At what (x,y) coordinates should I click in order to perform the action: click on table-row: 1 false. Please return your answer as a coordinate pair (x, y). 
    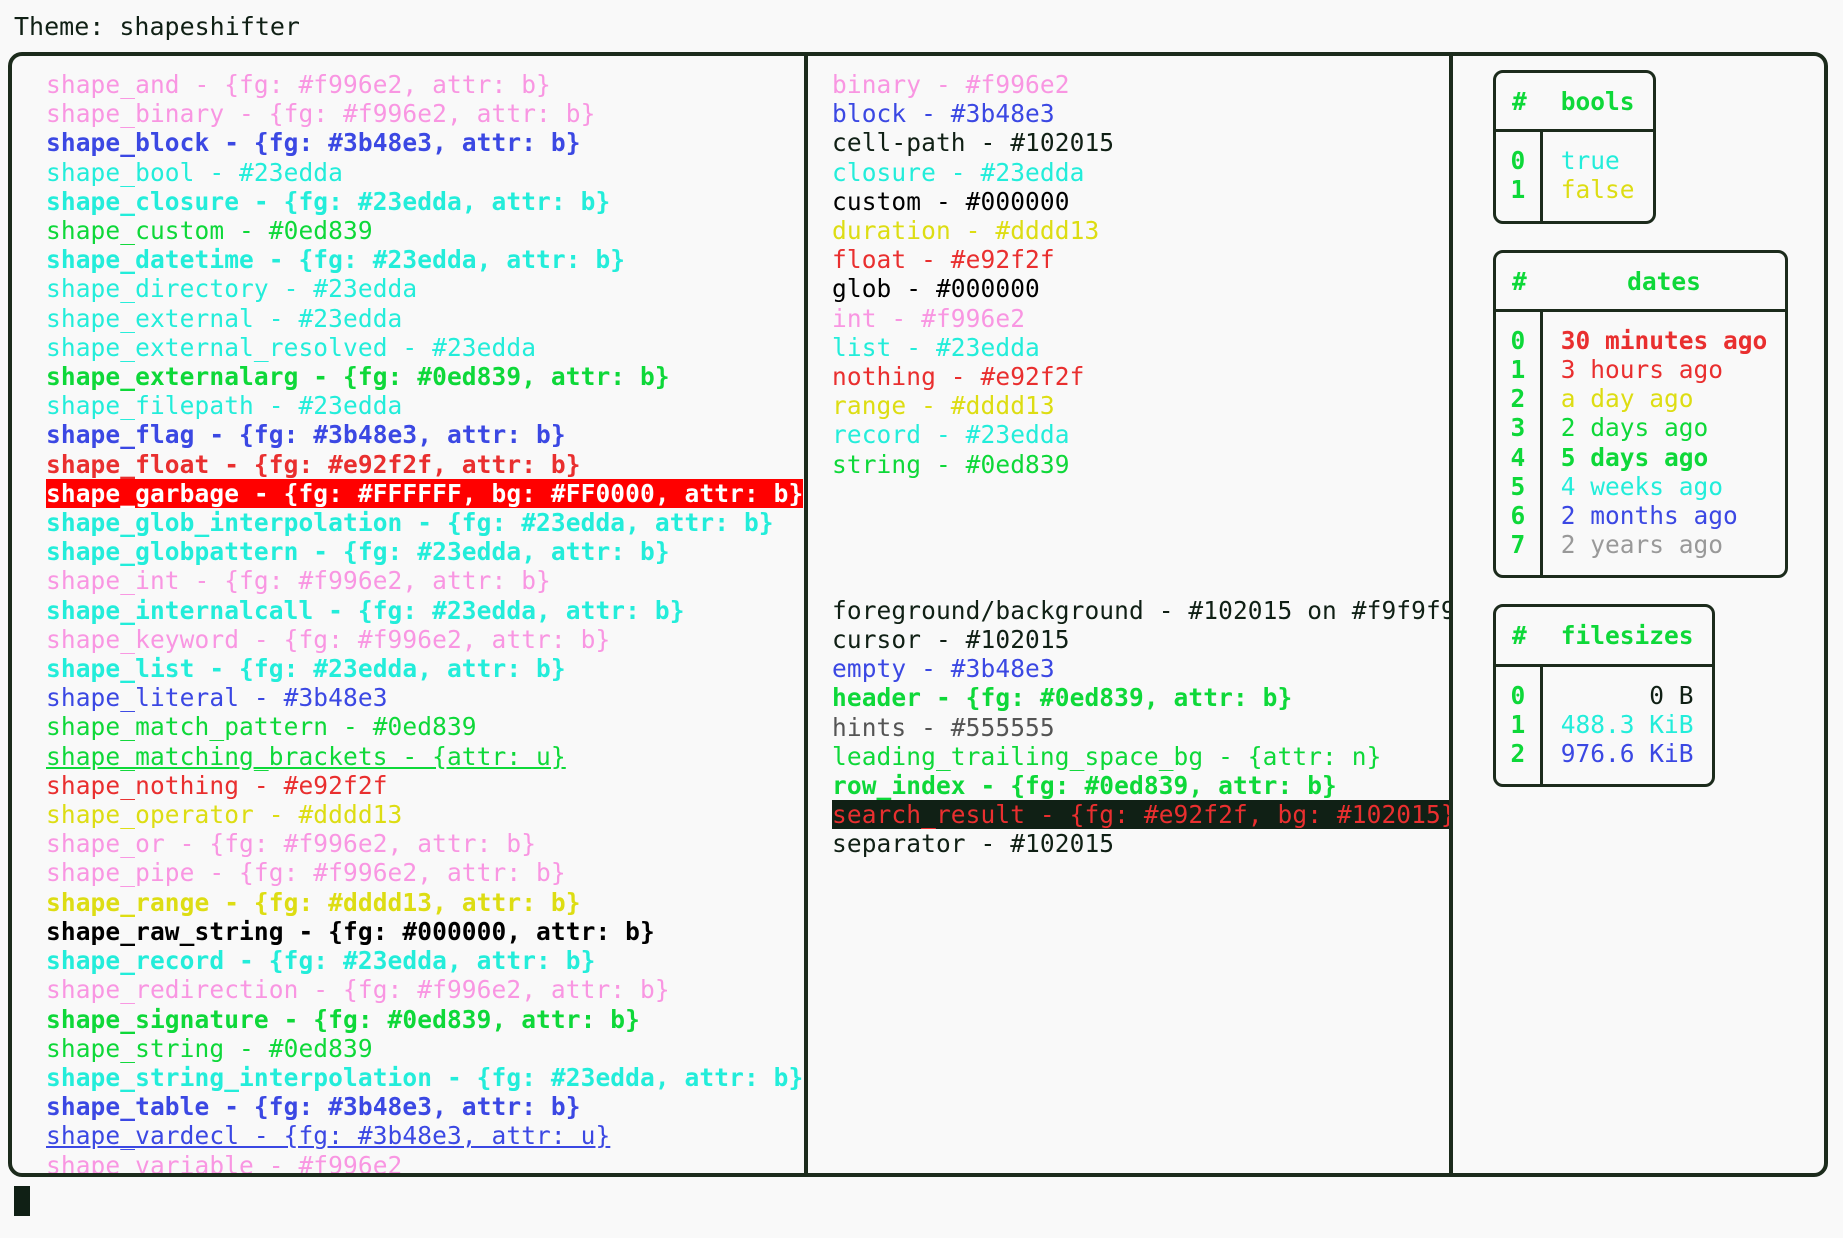
    Looking at the image, I should click on (1574, 190).